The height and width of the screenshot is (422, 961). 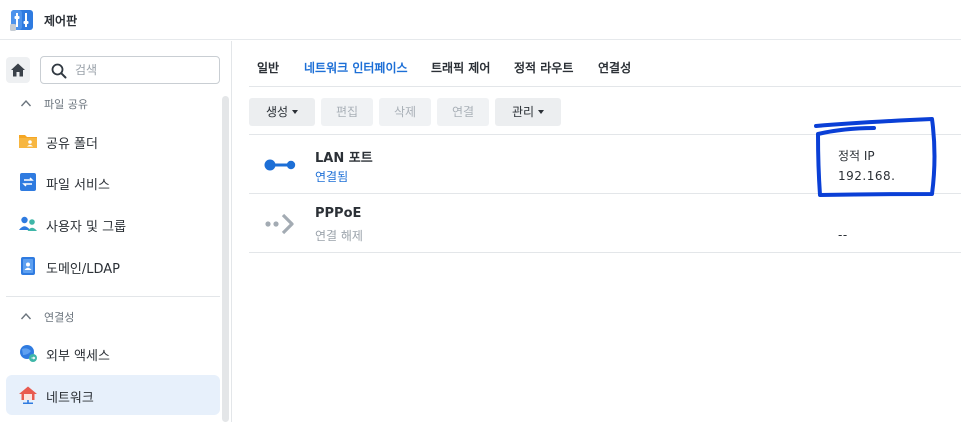 I want to click on interface-name: PPPoE, so click(x=338, y=213).